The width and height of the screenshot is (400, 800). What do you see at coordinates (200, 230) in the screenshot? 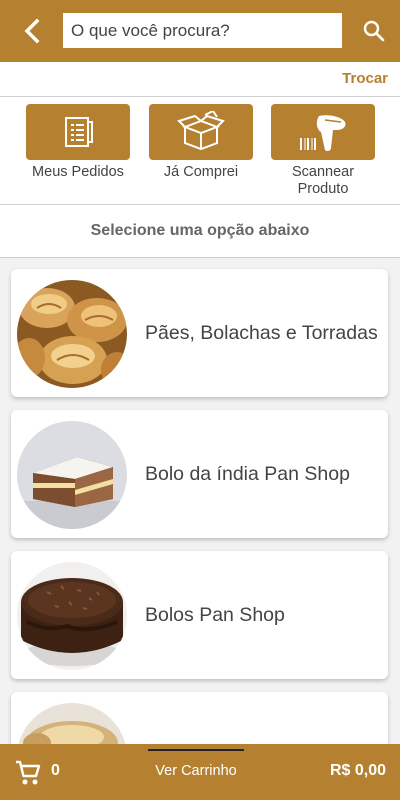
I see `section-title: Selecione uma opção abaixo` at bounding box center [200, 230].